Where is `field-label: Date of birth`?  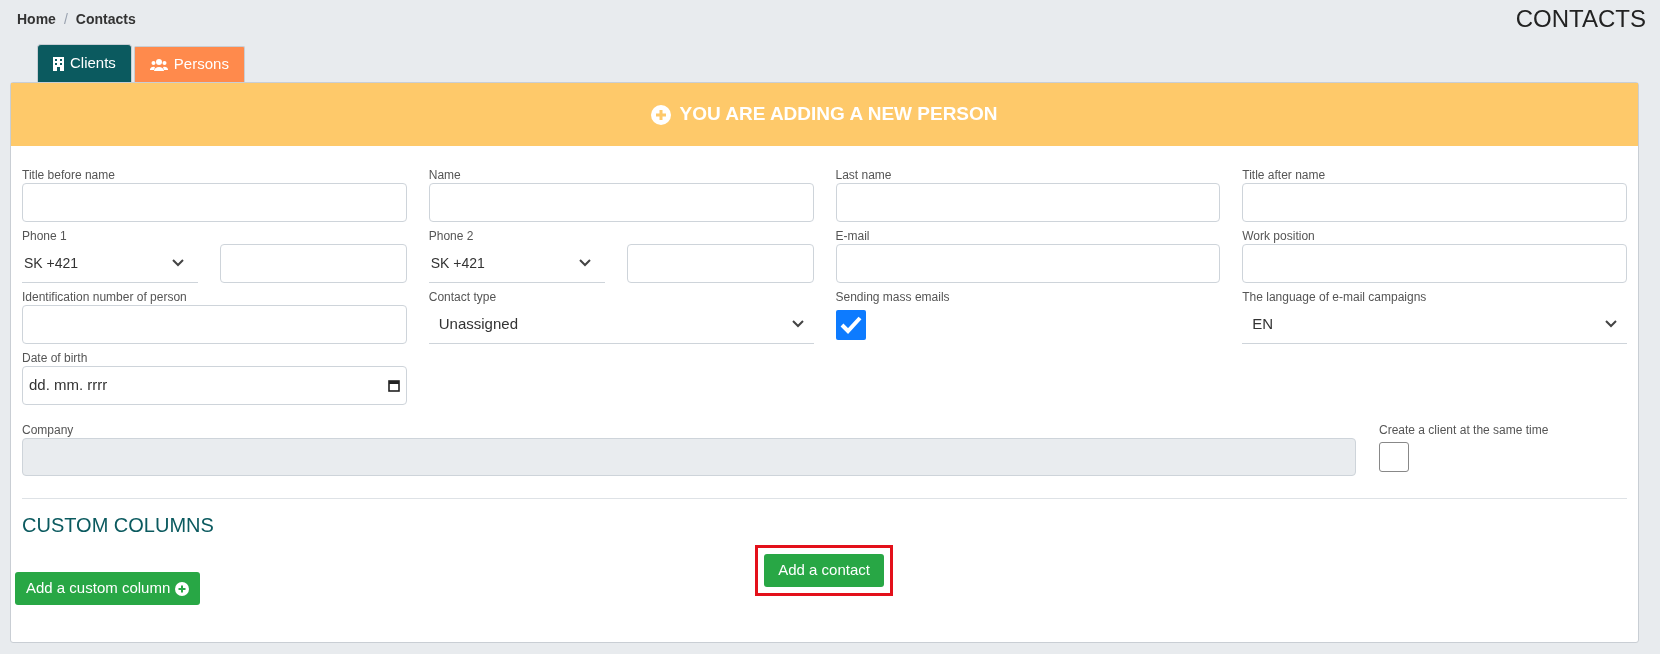 field-label: Date of birth is located at coordinates (55, 358).